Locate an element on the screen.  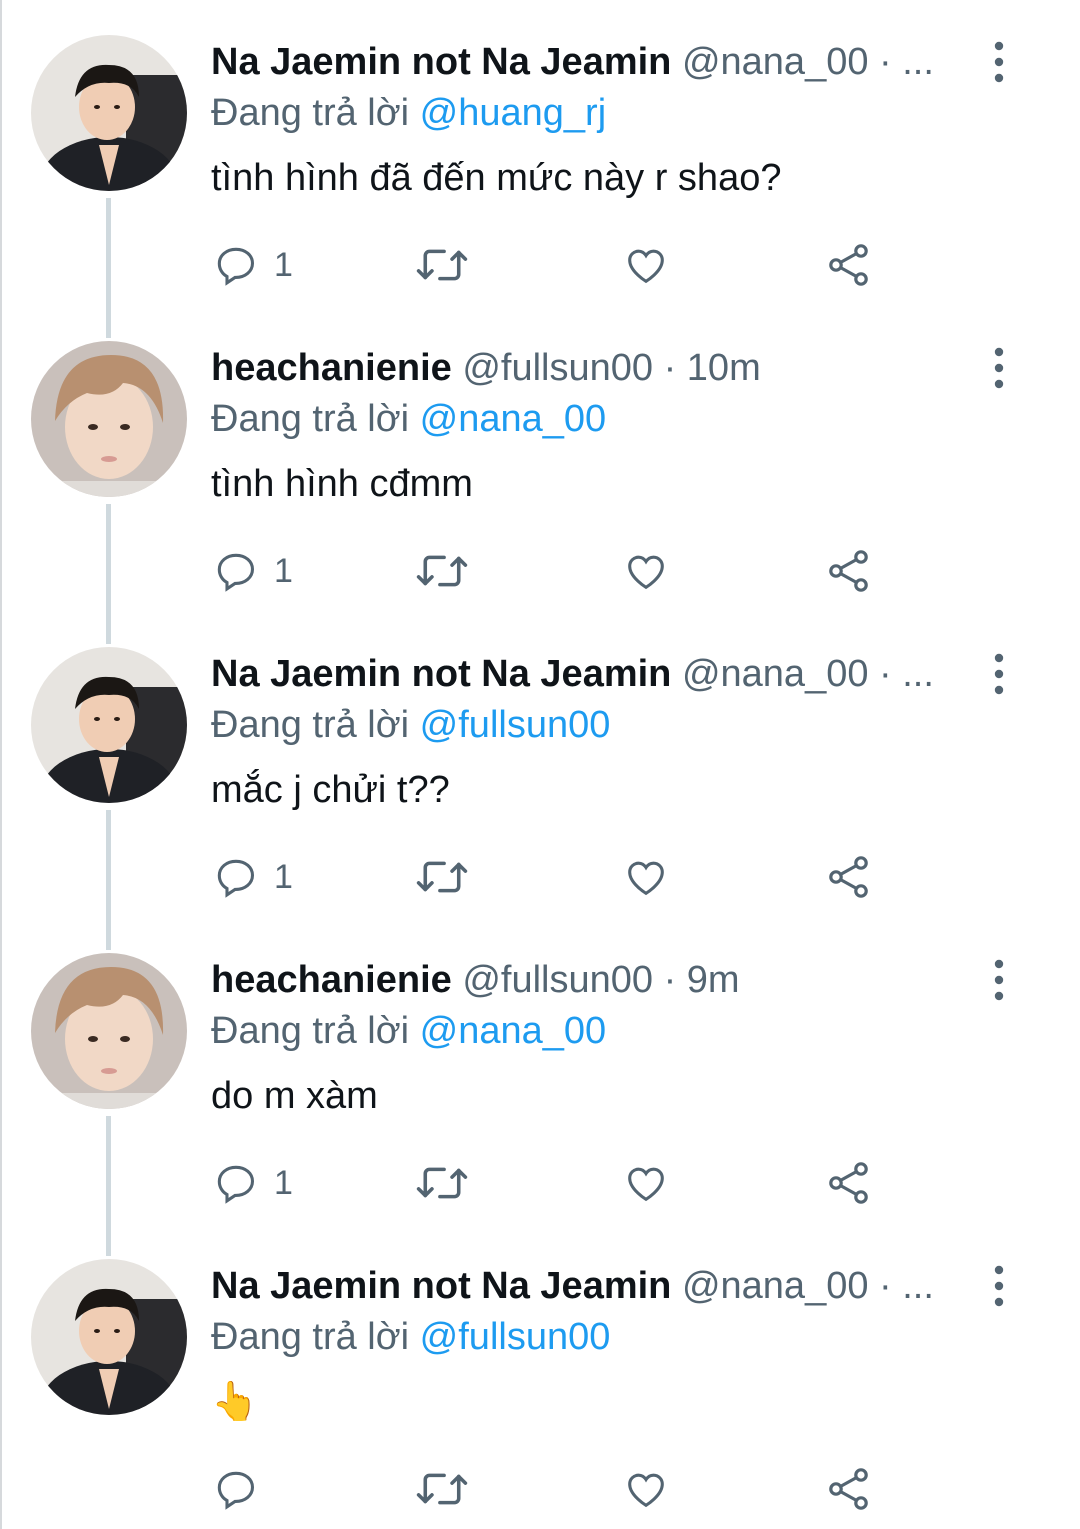
tweet-header: heachanienie @fullsun00 · 9m is located at coordinates (475, 980).